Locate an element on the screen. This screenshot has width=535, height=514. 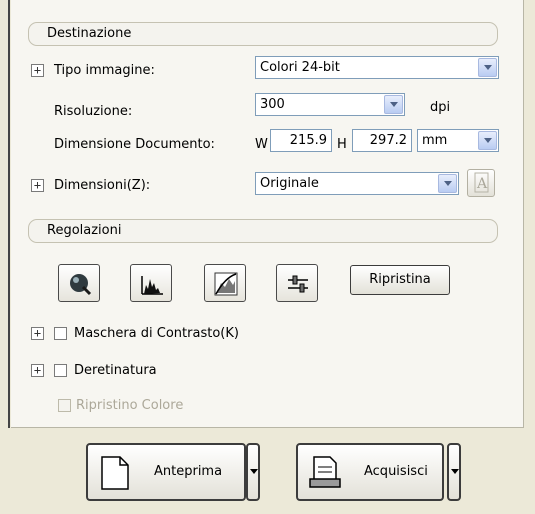
sliders-icon is located at coordinates (298, 284).